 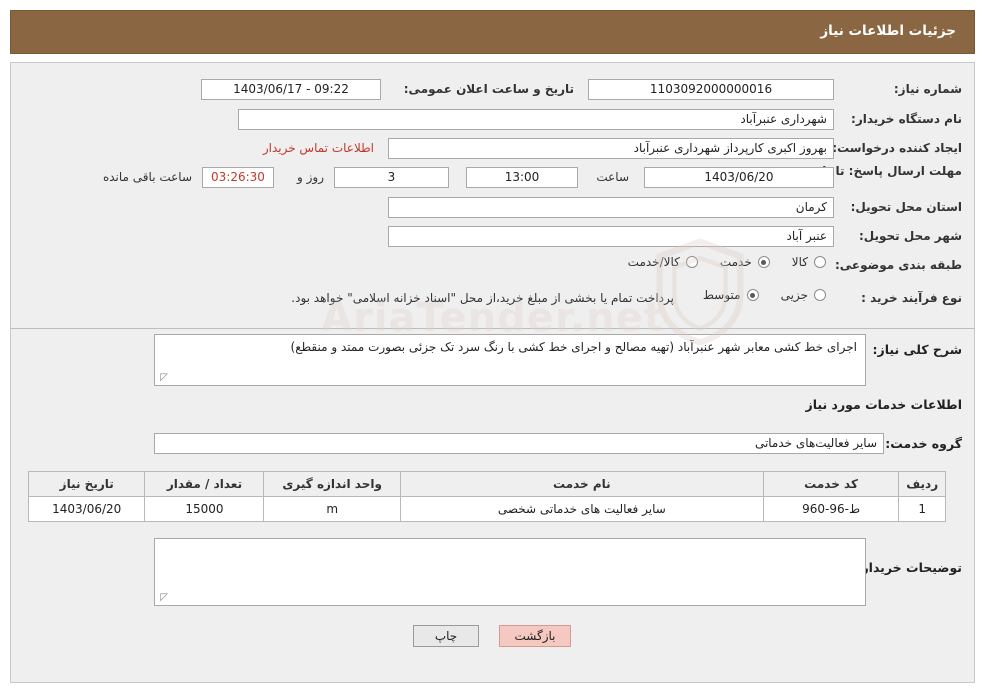 I want to click on print-button: چاپ, so click(x=446, y=636).